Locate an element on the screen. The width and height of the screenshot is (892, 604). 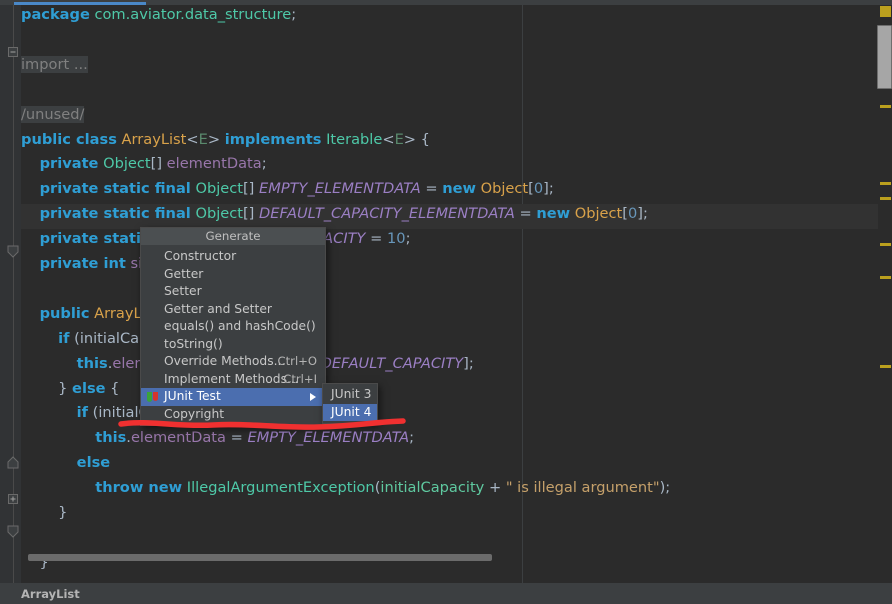
code-line: /unused/ is located at coordinates (53, 114).